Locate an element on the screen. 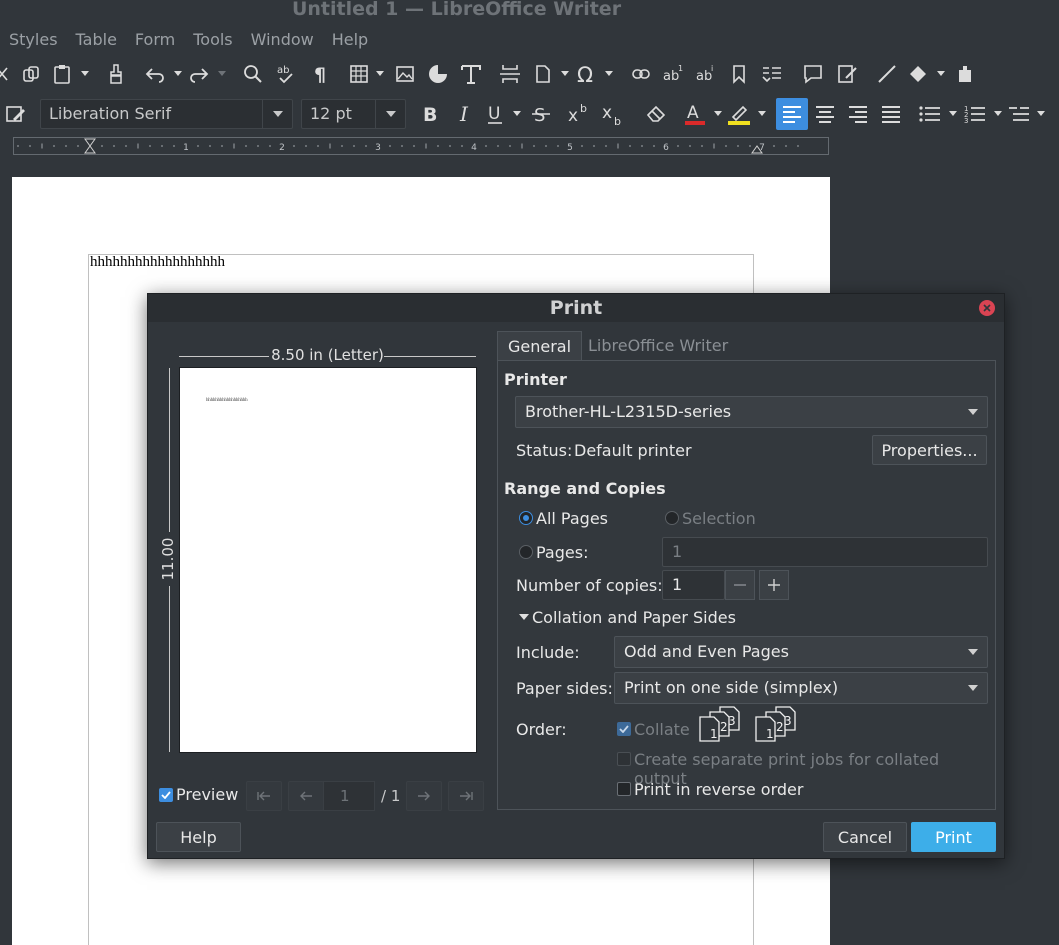  insert-line-icon is located at coordinates (887, 74).